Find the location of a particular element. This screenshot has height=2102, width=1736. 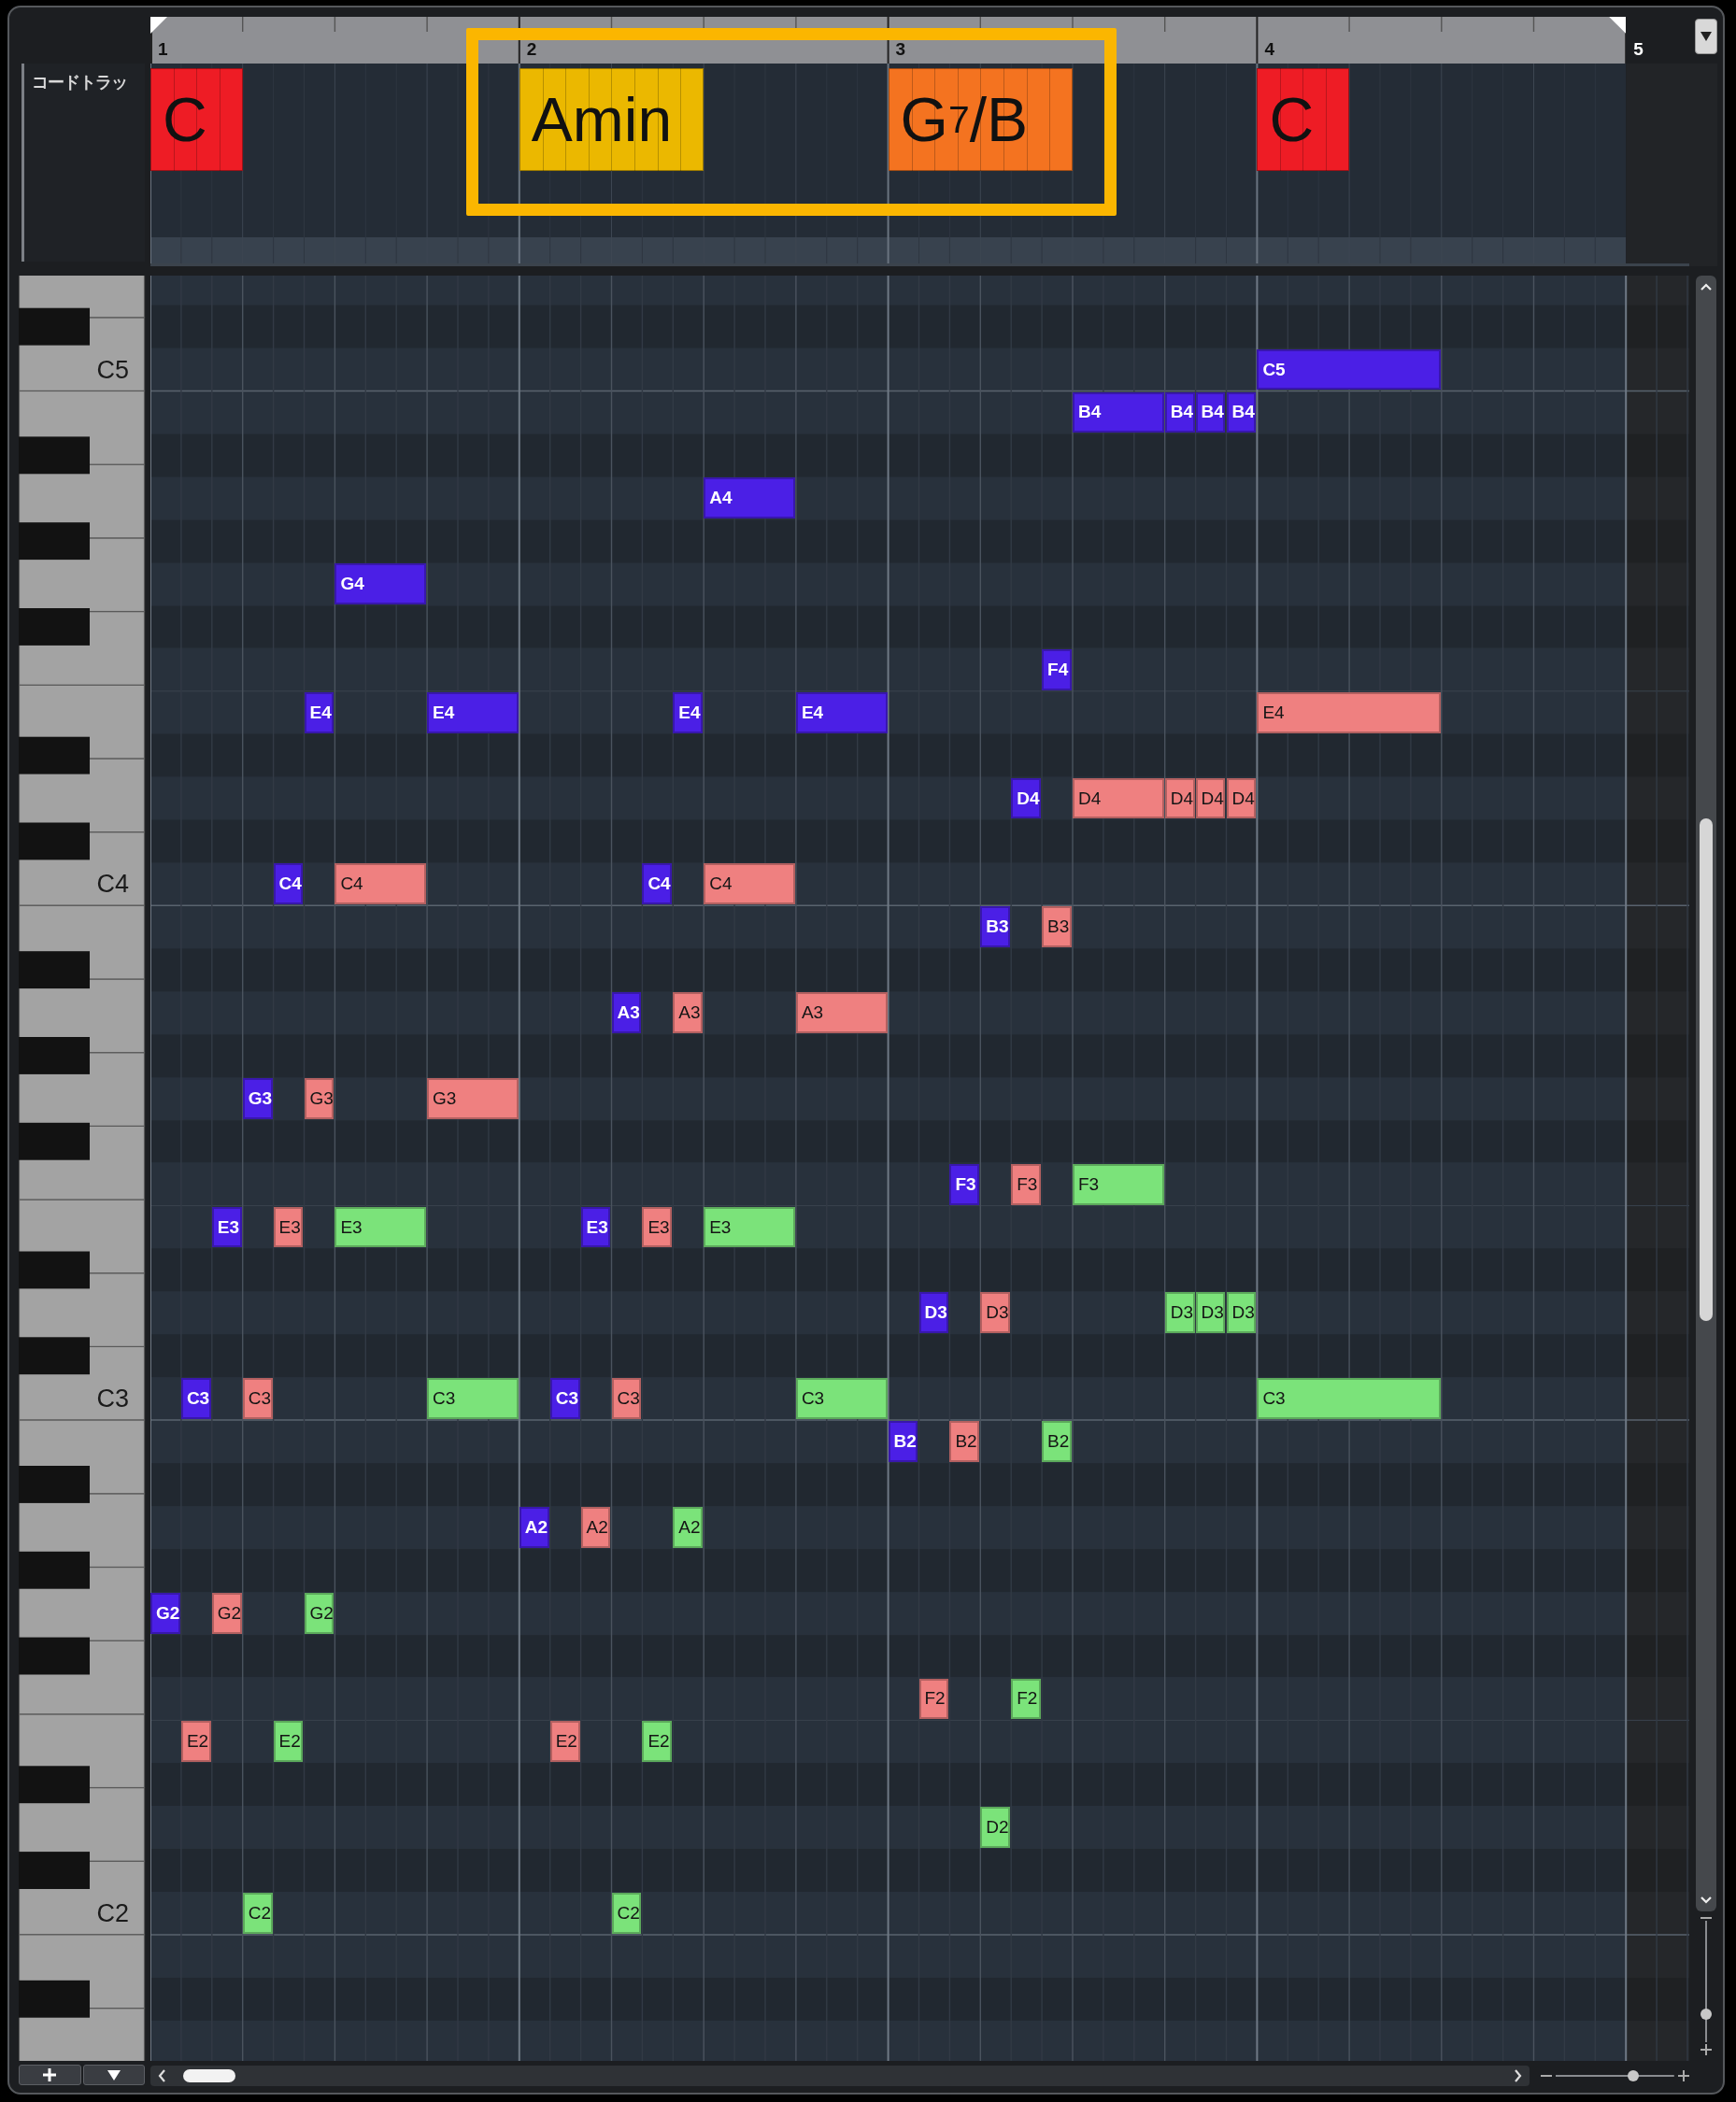

note-event: G4 is located at coordinates (380, 583).